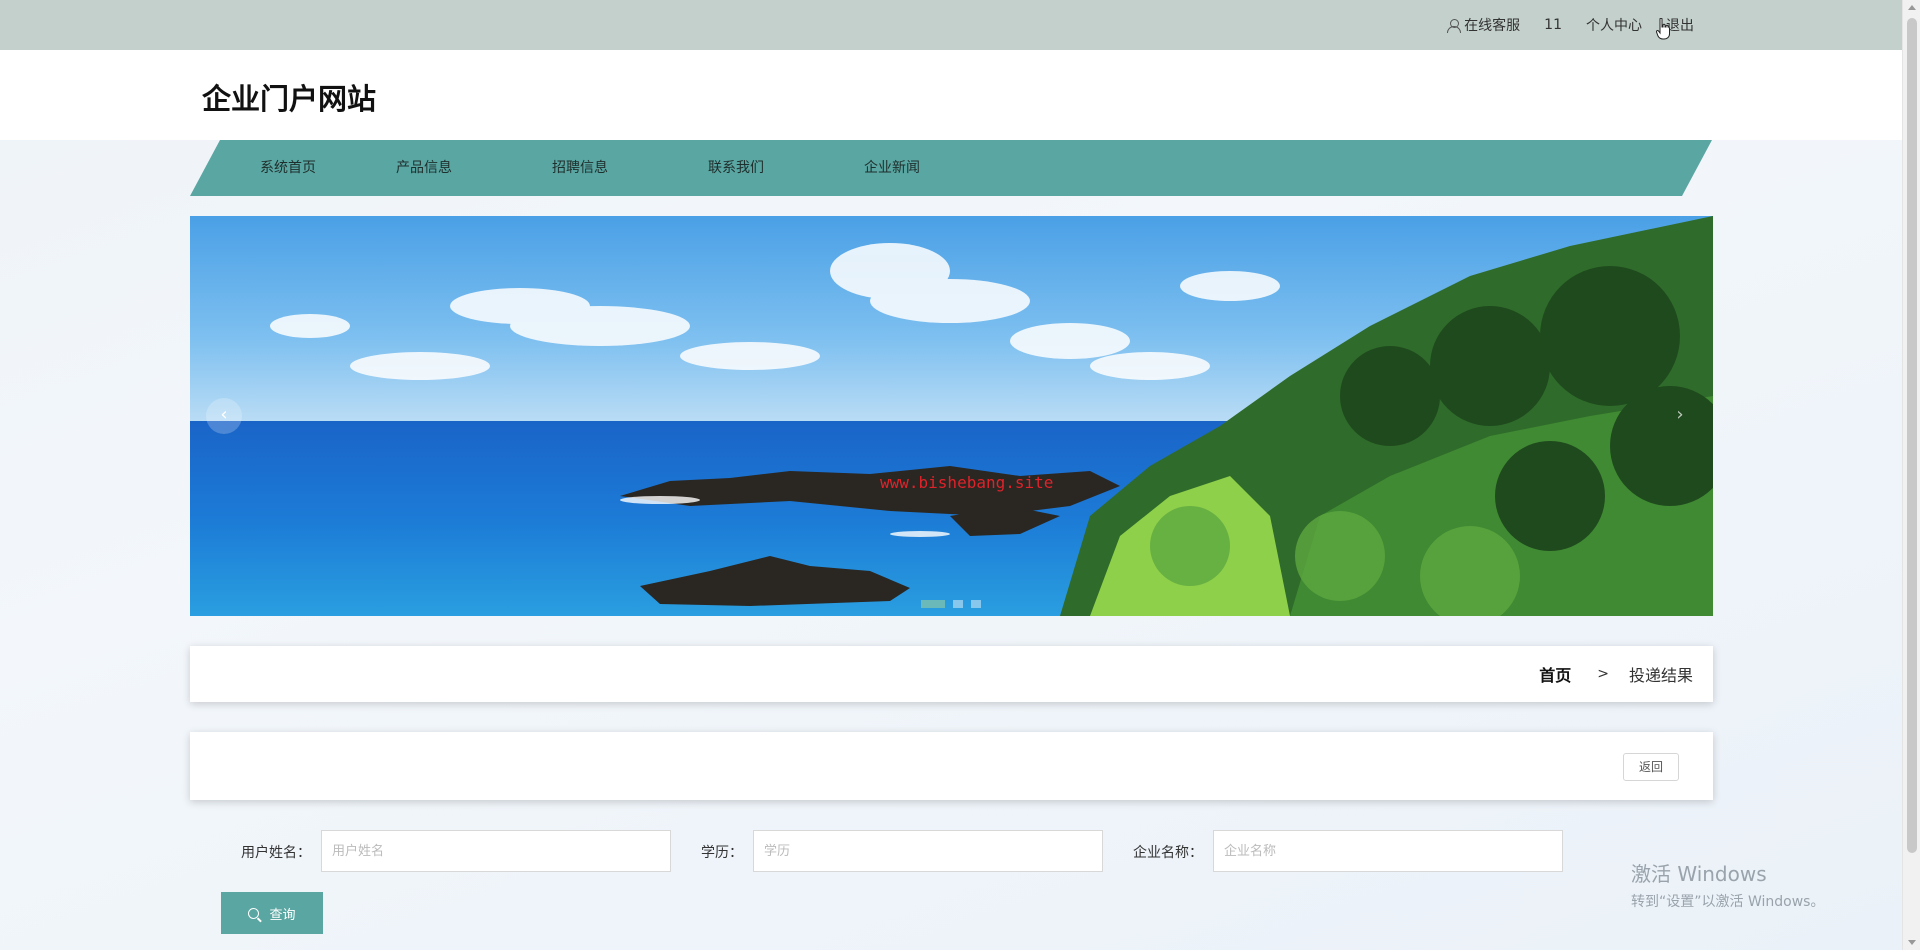 The image size is (1920, 950). I want to click on windows-activation-watermark: 激活 Windows 转到“设置”以激活 Windows。, so click(1727, 884).